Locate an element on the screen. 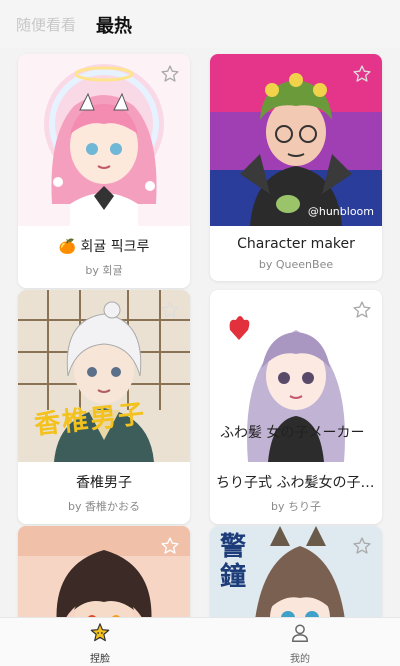  maker-card: 警 鐘 is located at coordinates (296, 572).